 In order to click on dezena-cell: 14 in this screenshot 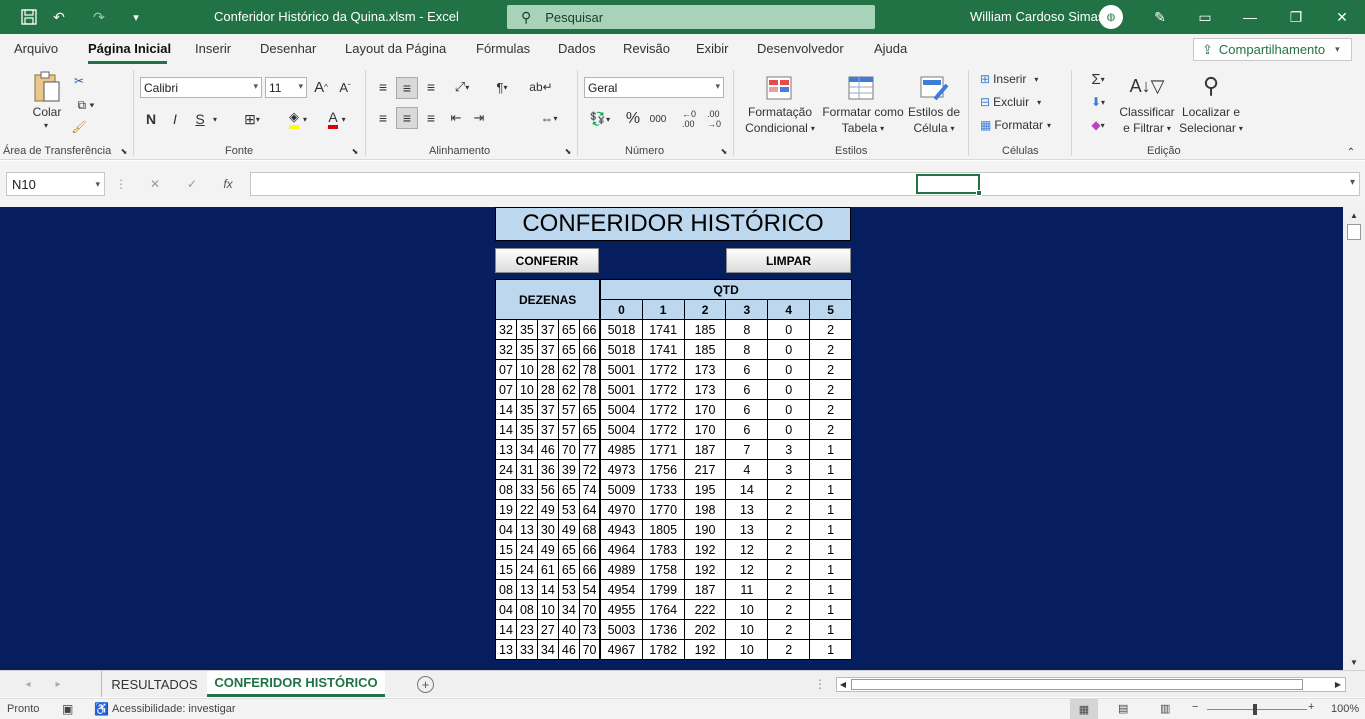, I will do `click(506, 429)`.